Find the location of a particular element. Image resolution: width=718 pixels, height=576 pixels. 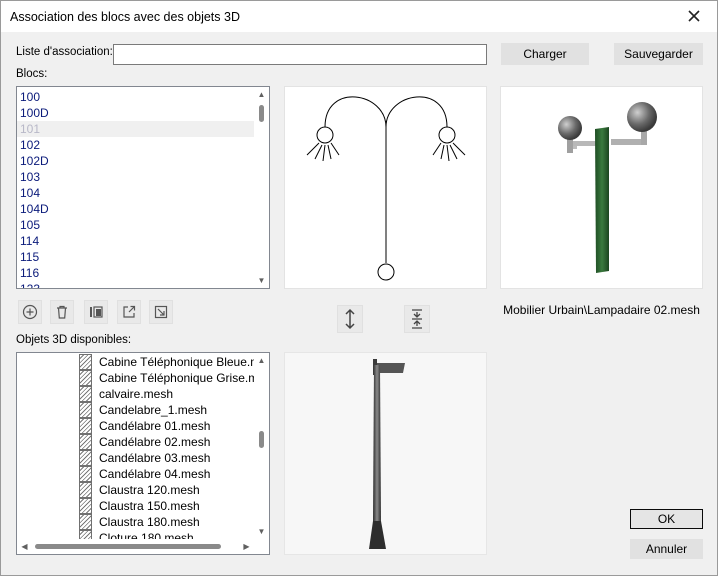

objects-tree-item: Candélabre 03.mesh is located at coordinates (136, 458).